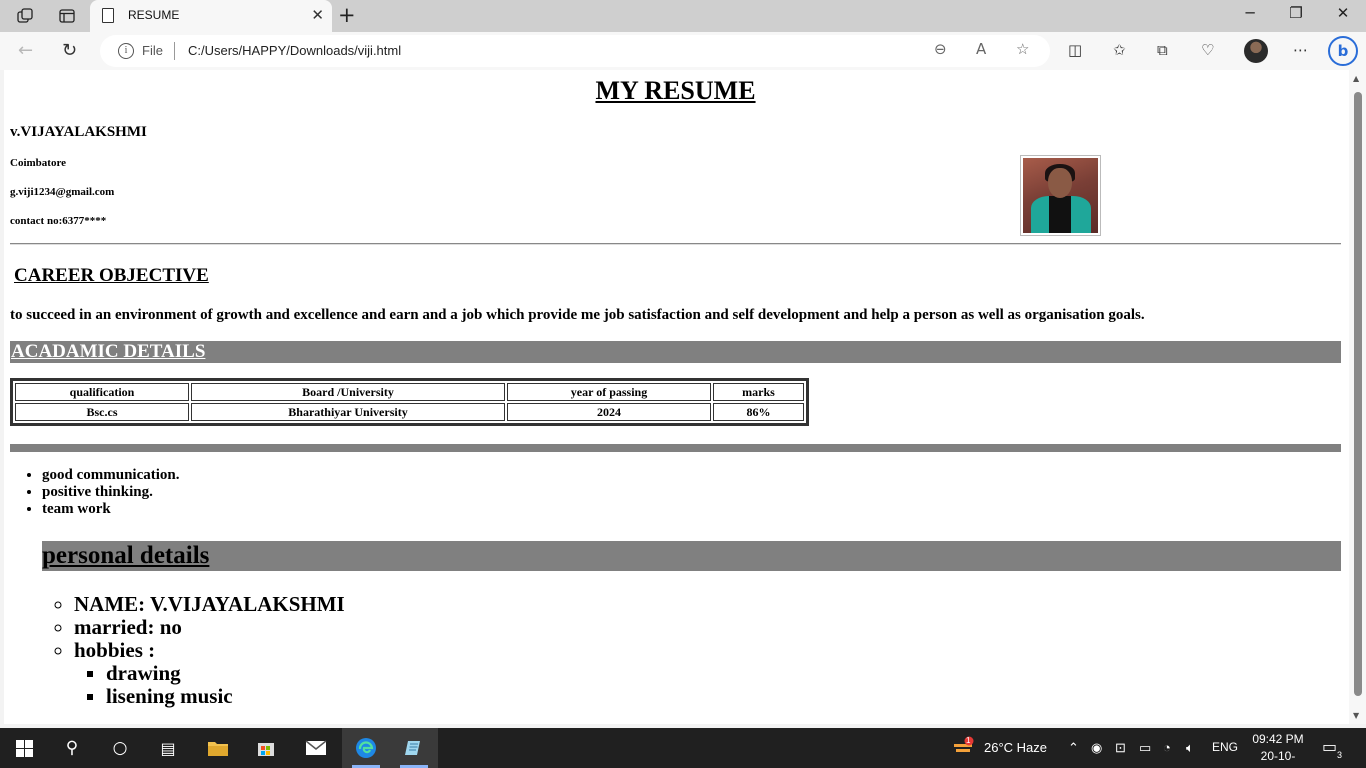 This screenshot has width=1366, height=768. I want to click on workspaces-icon, so click(25, 16).